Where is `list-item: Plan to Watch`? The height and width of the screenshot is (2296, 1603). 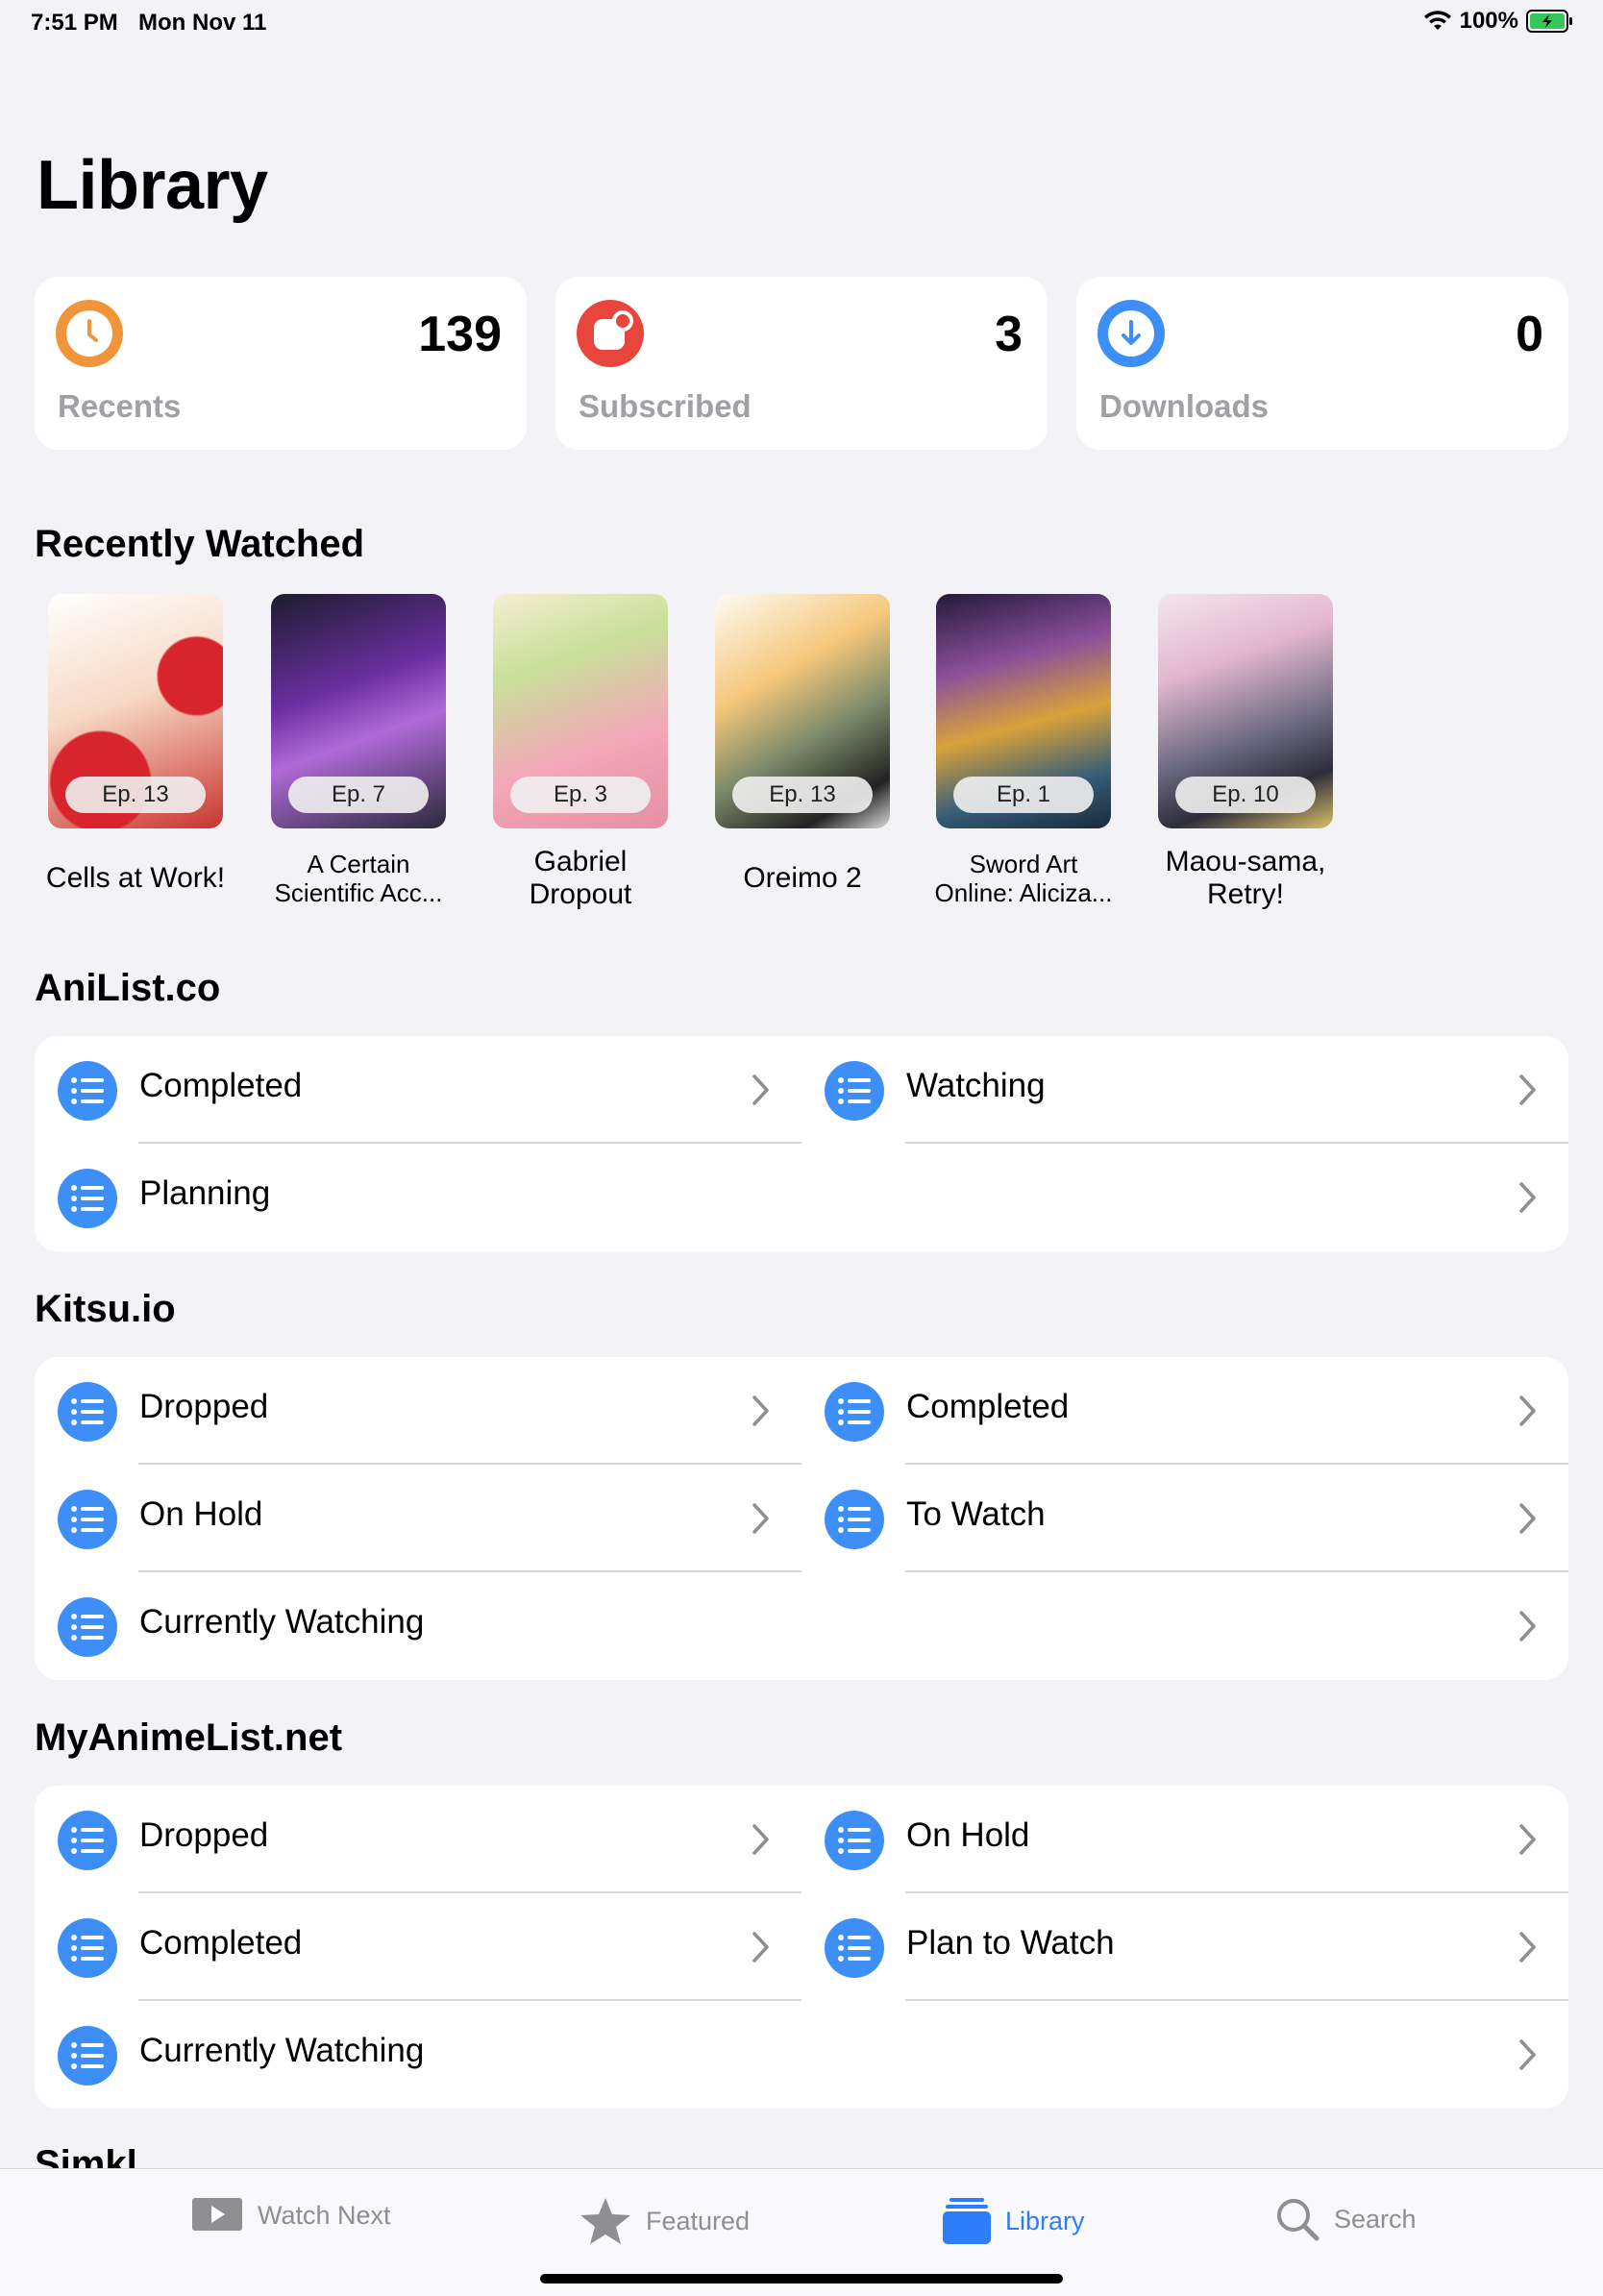 list-item: Plan to Watch is located at coordinates (1185, 1947).